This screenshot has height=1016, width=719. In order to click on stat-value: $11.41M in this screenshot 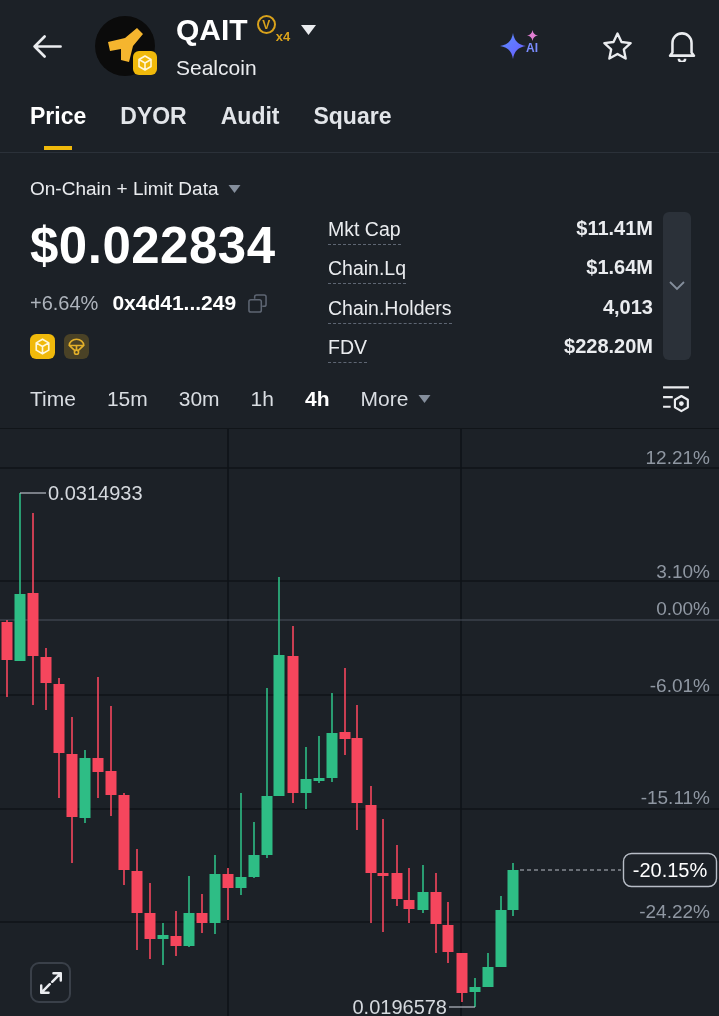, I will do `click(614, 227)`.